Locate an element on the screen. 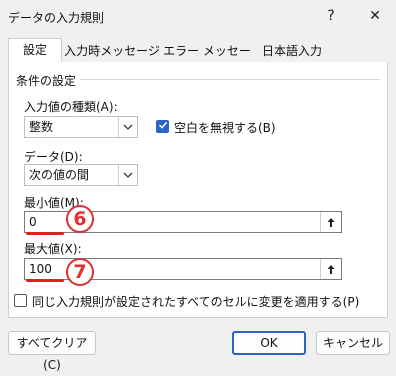  apply-all-label: 同じ入力規則が設定されたすべてのセルに変更を適用する(P) is located at coordinates (195, 301).